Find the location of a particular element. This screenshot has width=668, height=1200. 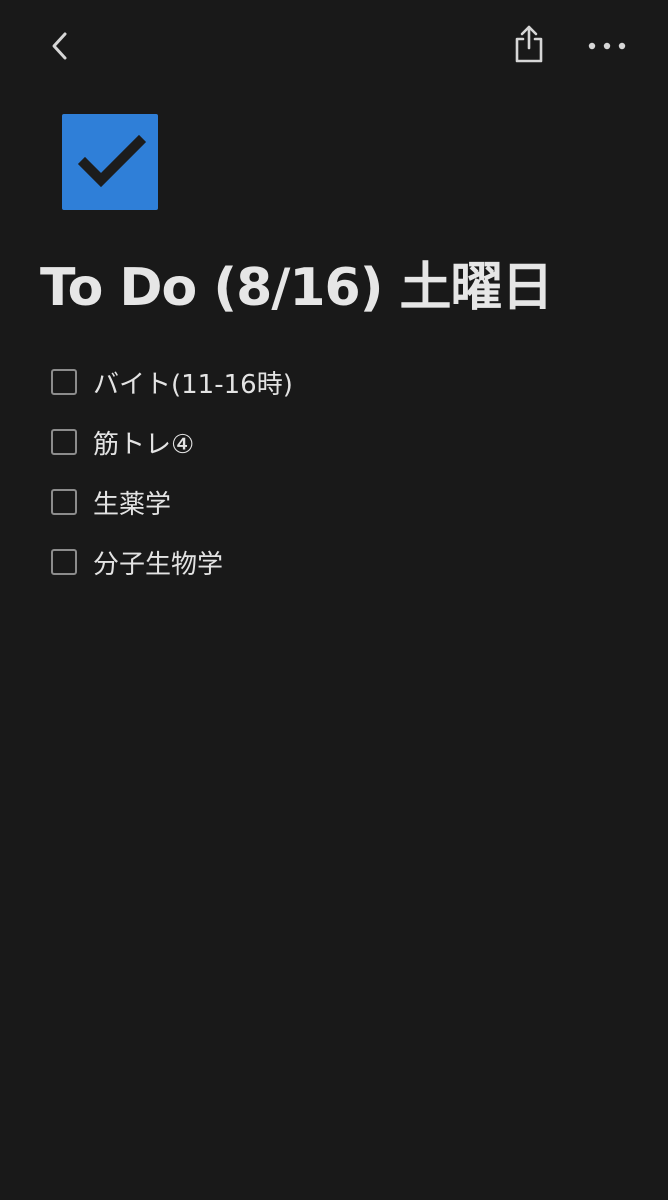

back-button is located at coordinates (60, 46).